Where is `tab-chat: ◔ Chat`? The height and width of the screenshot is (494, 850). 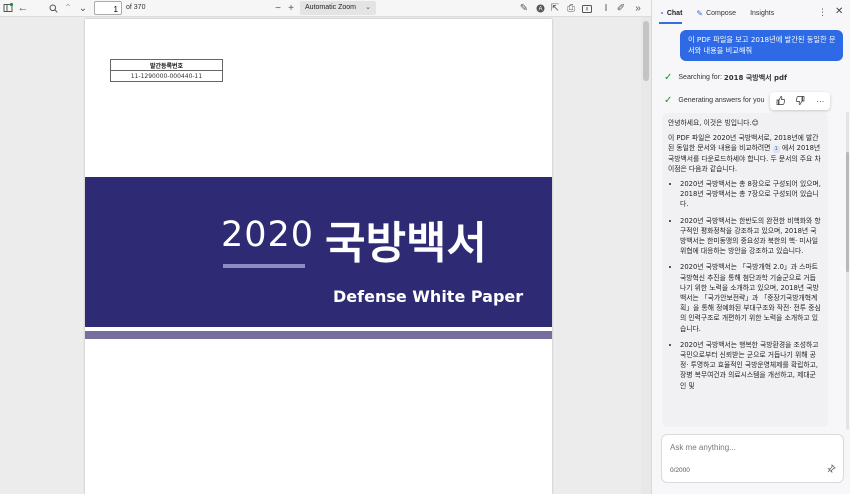
tab-chat: ◔ Chat is located at coordinates (671, 16).